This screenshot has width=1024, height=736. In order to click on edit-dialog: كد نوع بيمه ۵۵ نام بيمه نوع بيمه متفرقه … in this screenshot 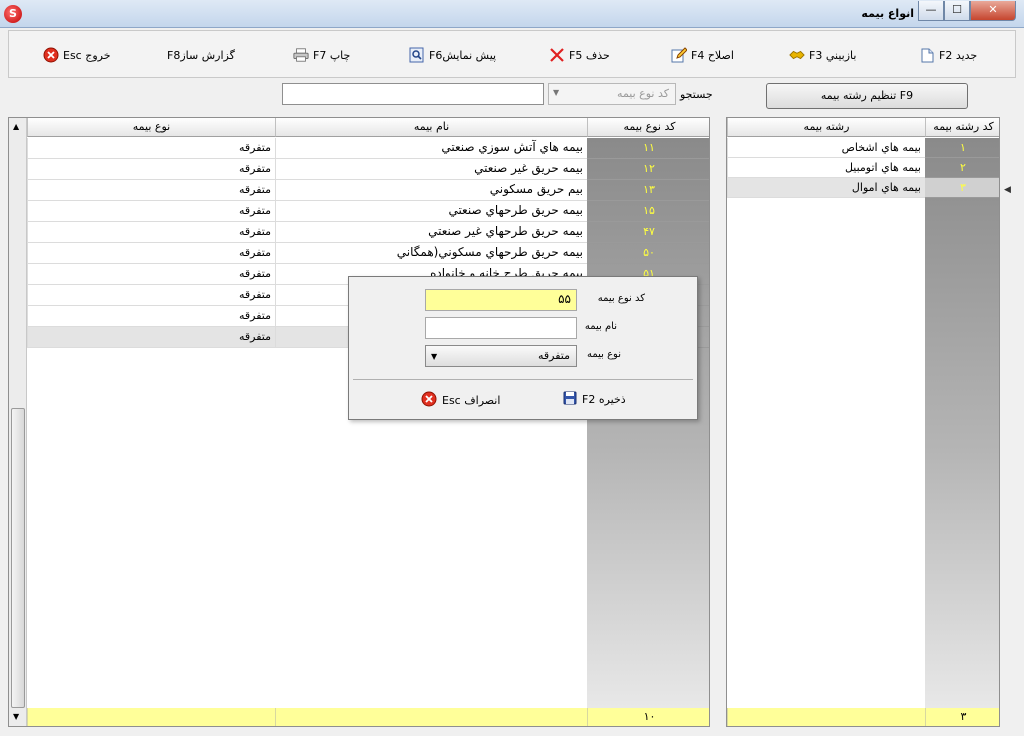, I will do `click(523, 348)`.